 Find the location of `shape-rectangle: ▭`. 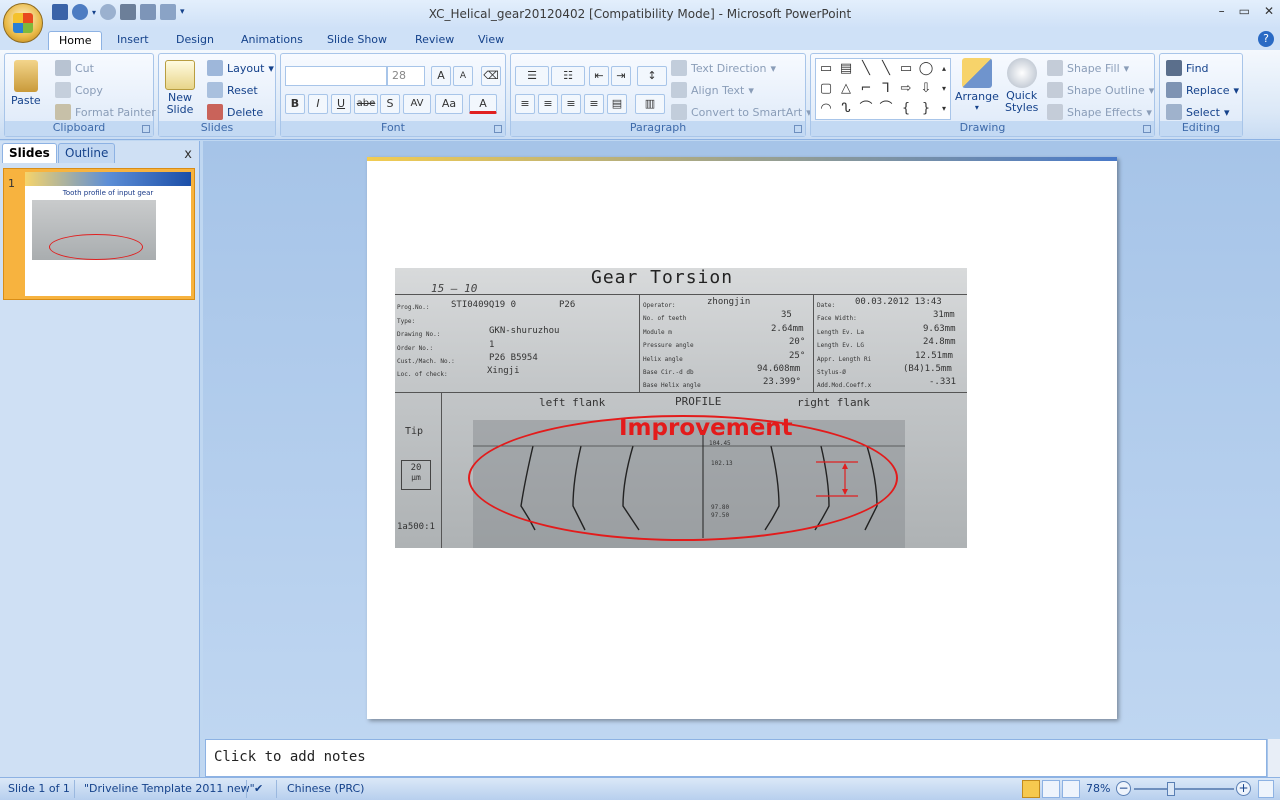

shape-rectangle: ▭ is located at coordinates (906, 69).